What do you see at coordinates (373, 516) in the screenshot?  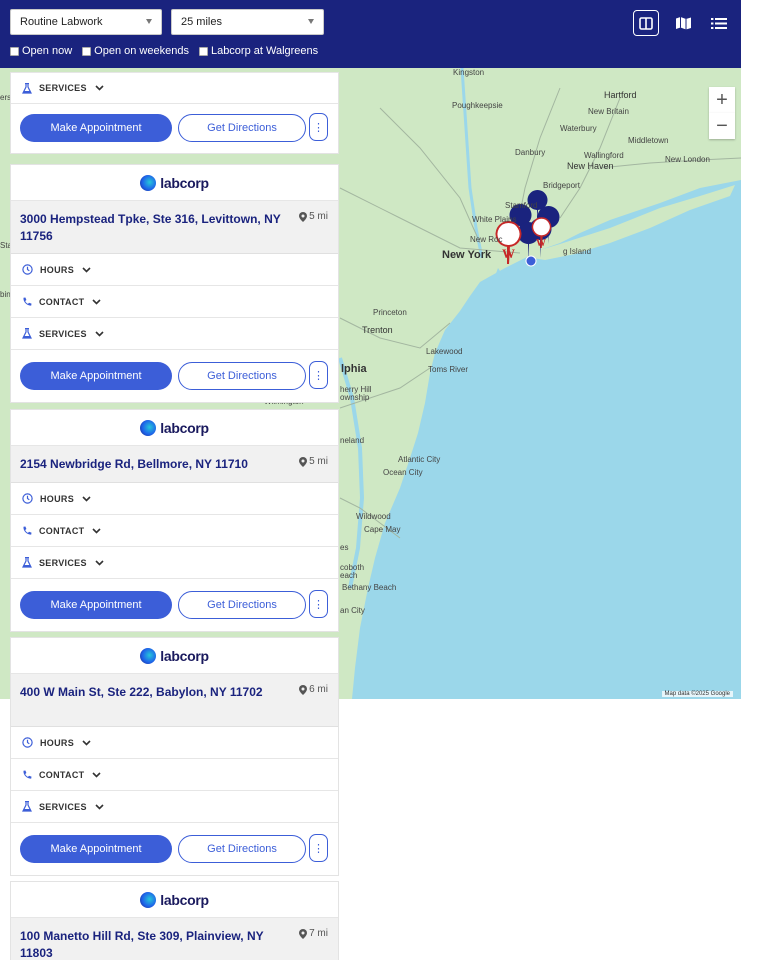 I see `map-label-wildwood: Wildwood` at bounding box center [373, 516].